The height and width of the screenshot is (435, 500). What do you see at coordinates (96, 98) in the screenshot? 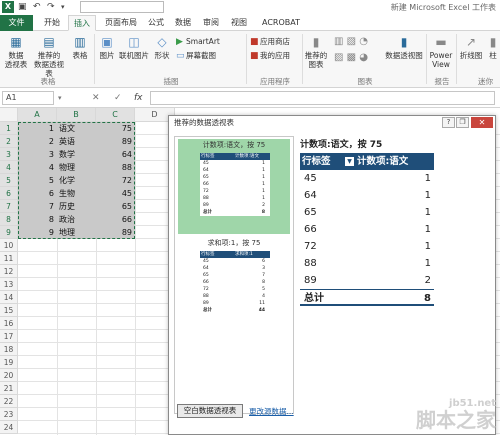
I see `cancel-icon: ✕` at bounding box center [96, 98].